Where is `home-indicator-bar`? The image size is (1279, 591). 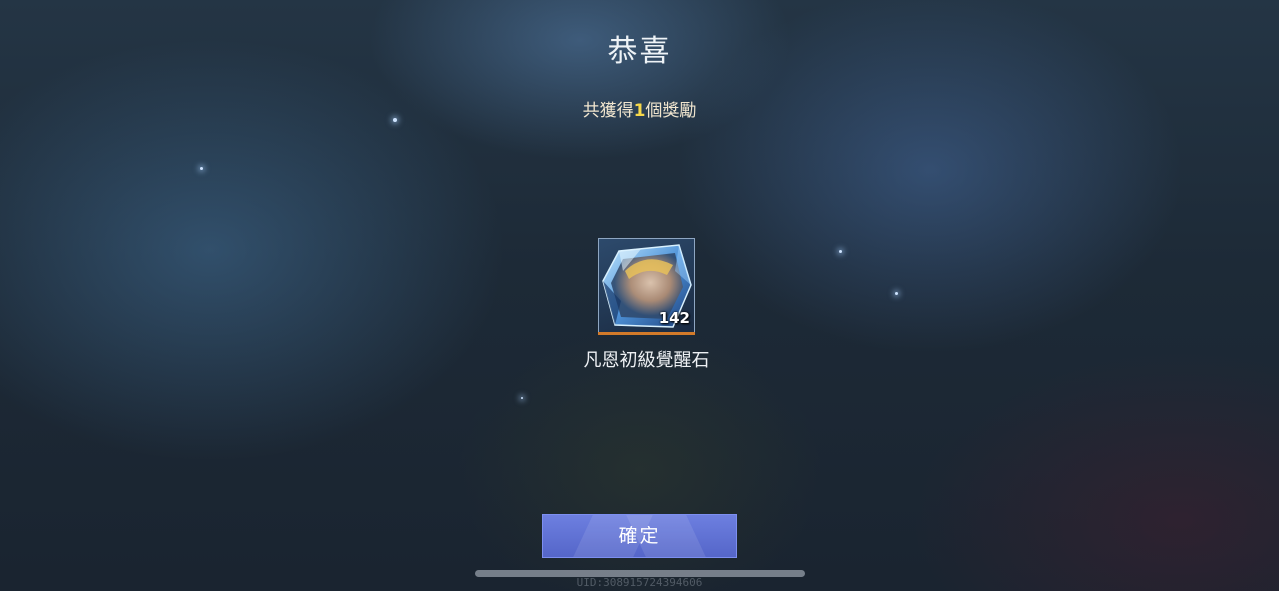 home-indicator-bar is located at coordinates (640, 573).